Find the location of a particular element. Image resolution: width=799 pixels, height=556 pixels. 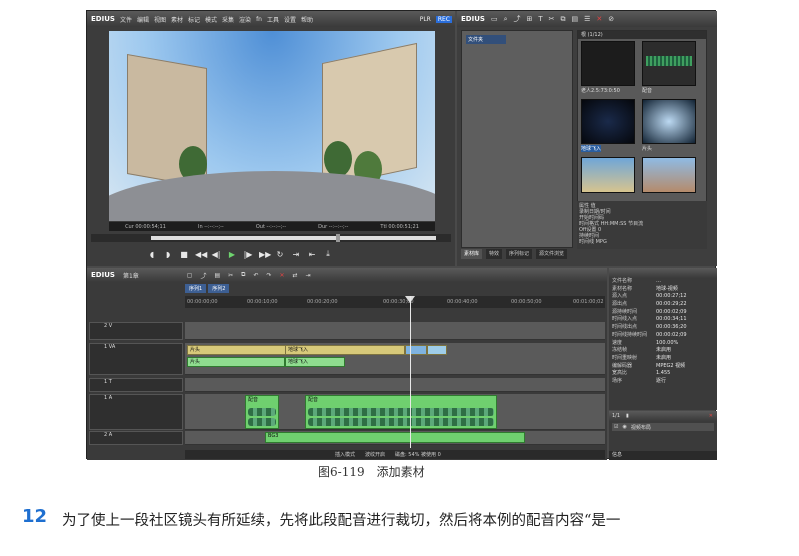

info-row: 冻结帧 未启用 is located at coordinates (642, 350).